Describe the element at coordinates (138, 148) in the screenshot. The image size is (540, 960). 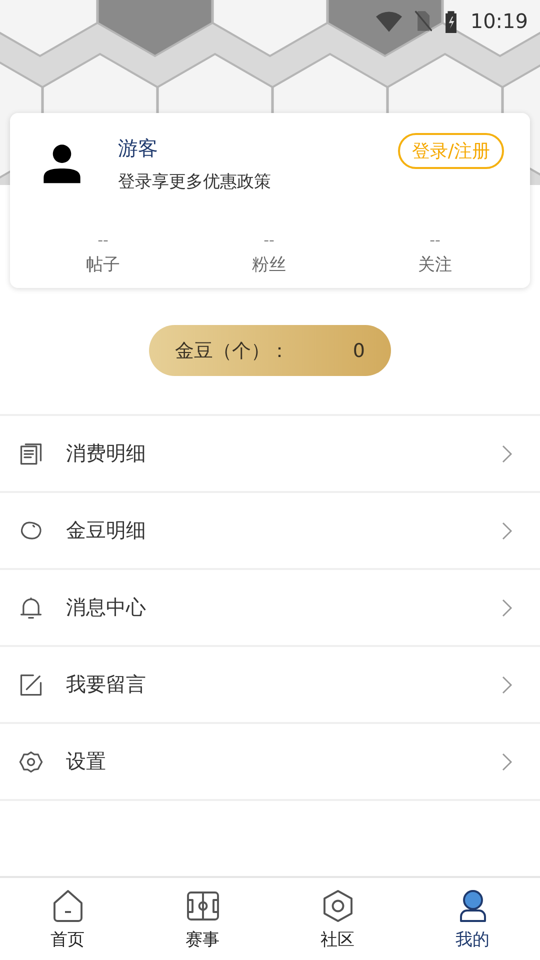
I see `user-name: 游客` at that location.